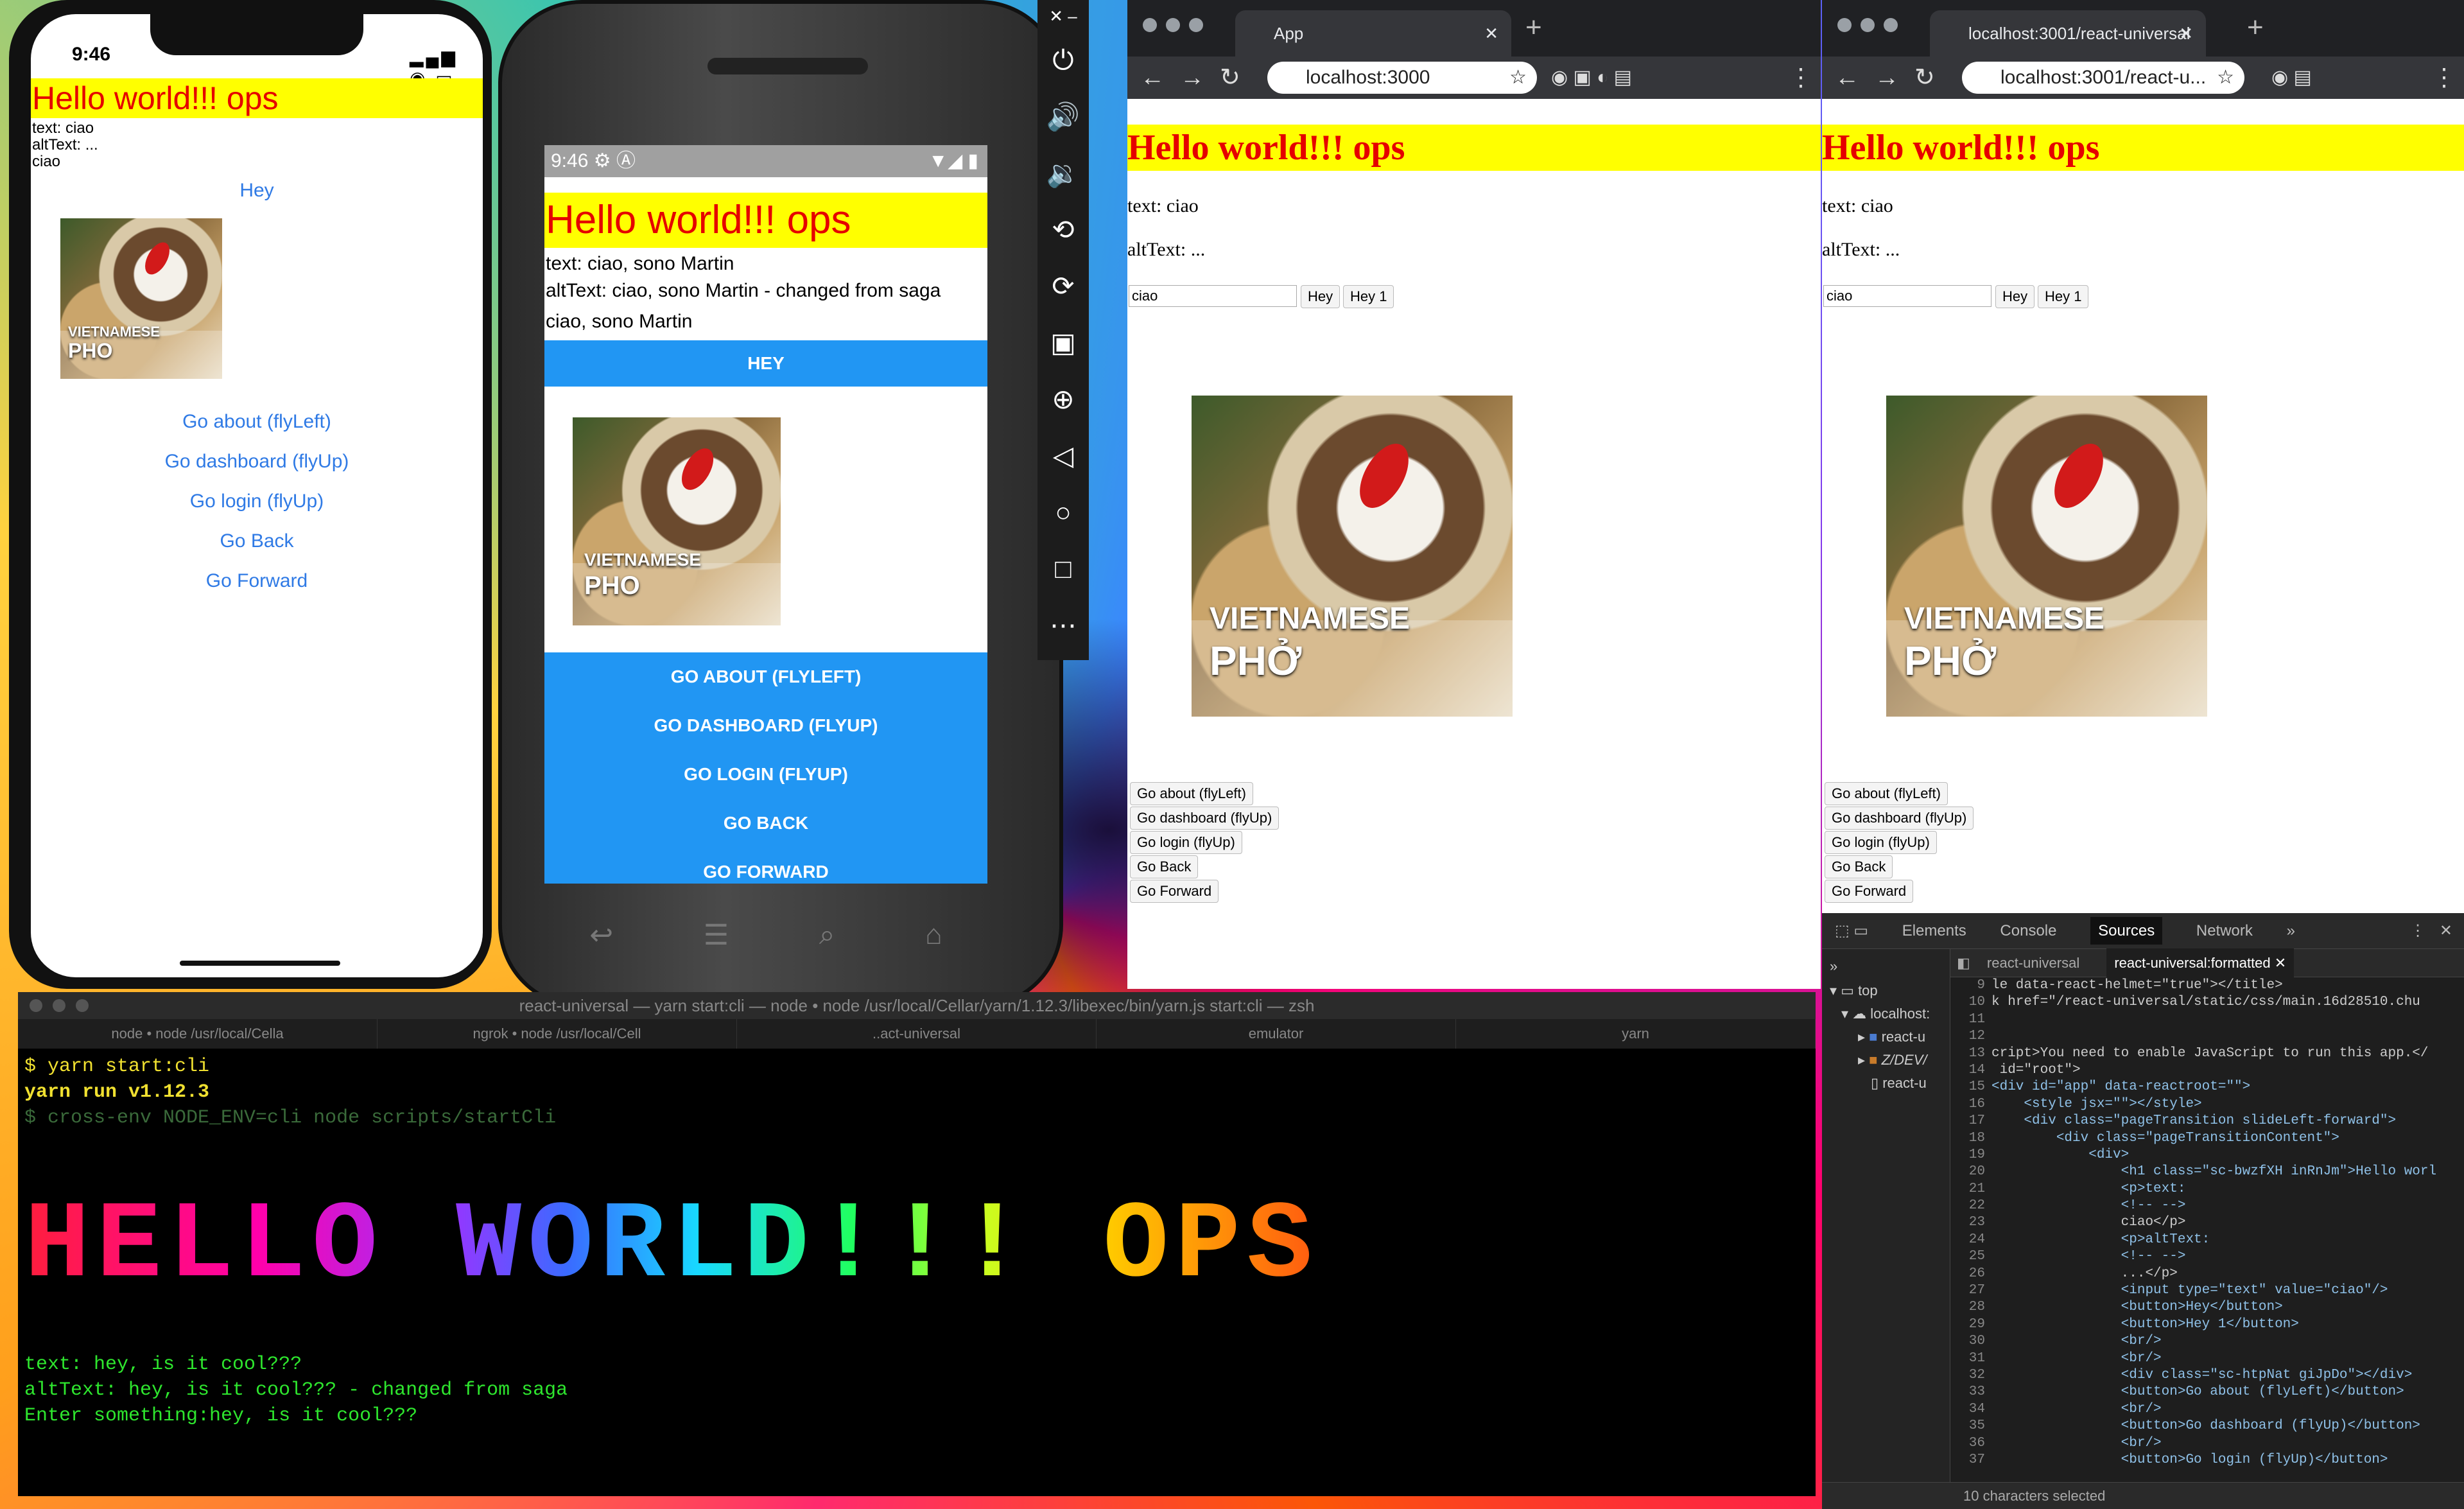 The image size is (2464, 1509). I want to click on new-tab-icon: +, so click(2255, 28).